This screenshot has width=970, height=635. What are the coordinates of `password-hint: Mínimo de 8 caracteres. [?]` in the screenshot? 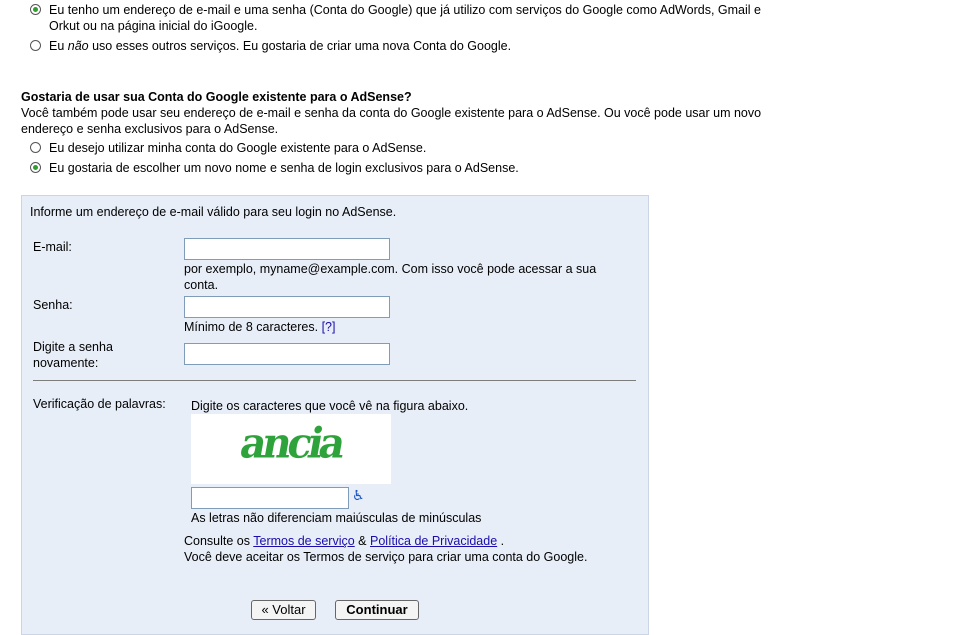 It's located at (260, 327).